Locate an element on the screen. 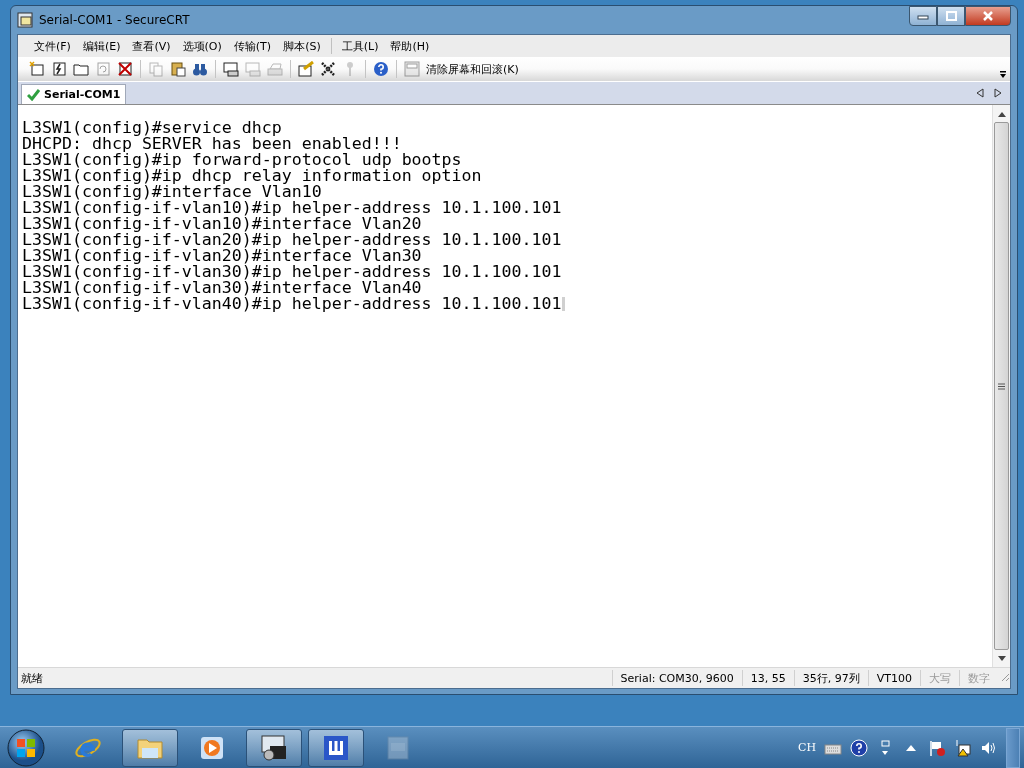 The width and height of the screenshot is (1024, 768). close-button is located at coordinates (988, 16).